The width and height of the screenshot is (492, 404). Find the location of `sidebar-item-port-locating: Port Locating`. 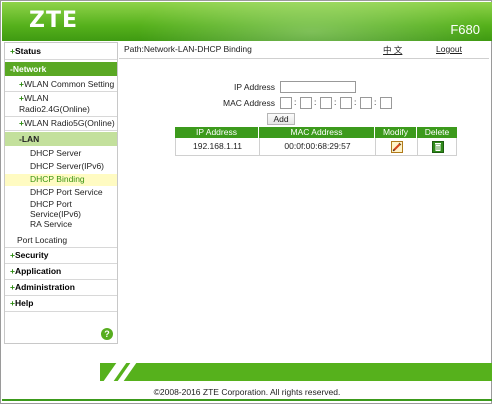

sidebar-item-port-locating: Port Locating is located at coordinates (61, 240).